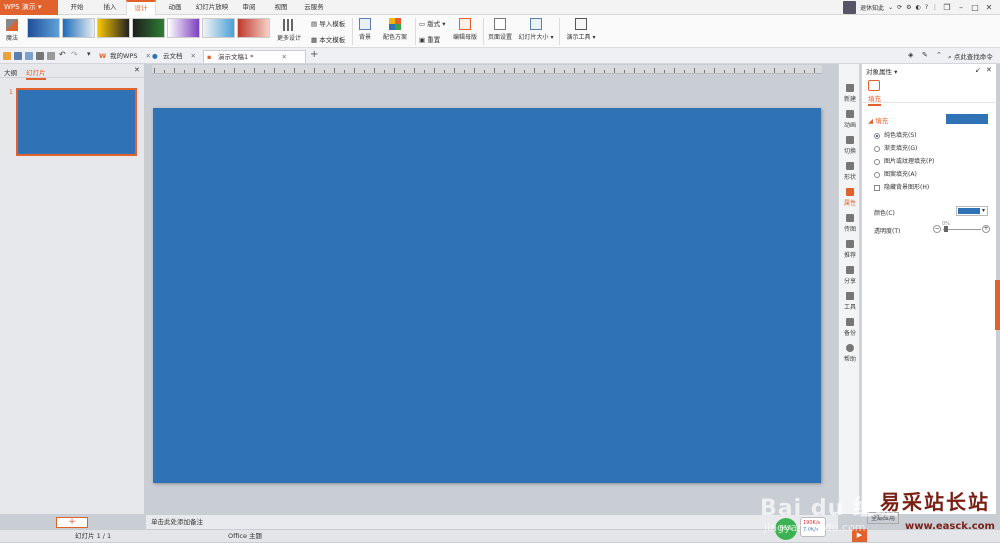  What do you see at coordinates (978, 70) in the screenshot?
I see `pin-icon: ↙` at bounding box center [978, 70].